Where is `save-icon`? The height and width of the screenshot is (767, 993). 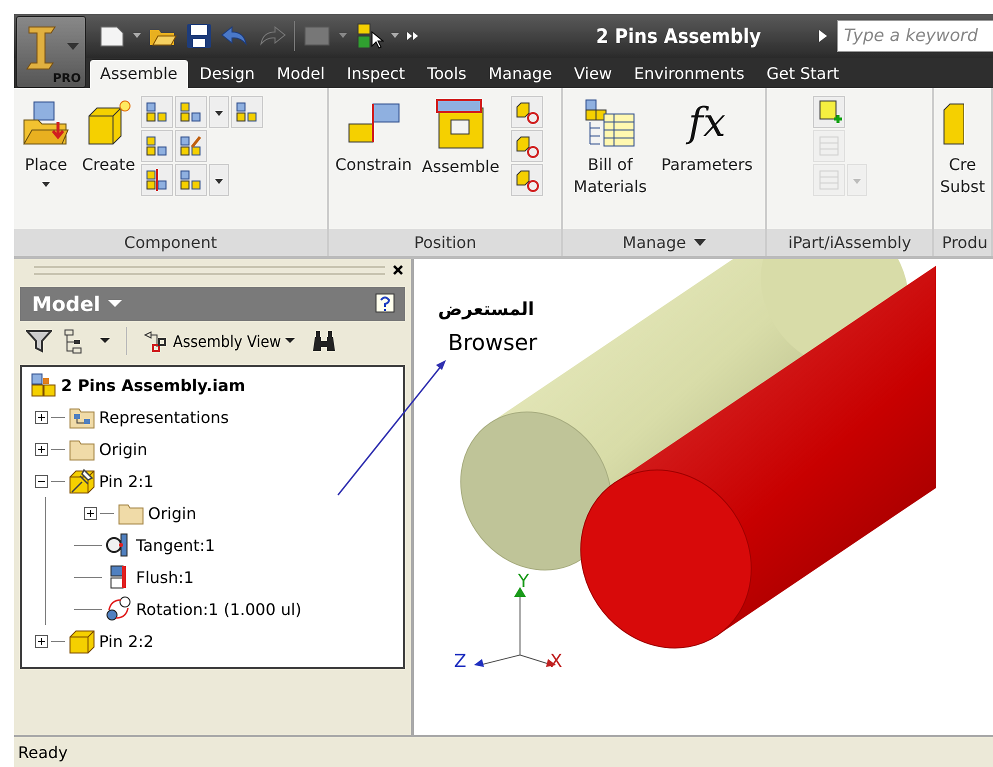
save-icon is located at coordinates (199, 36).